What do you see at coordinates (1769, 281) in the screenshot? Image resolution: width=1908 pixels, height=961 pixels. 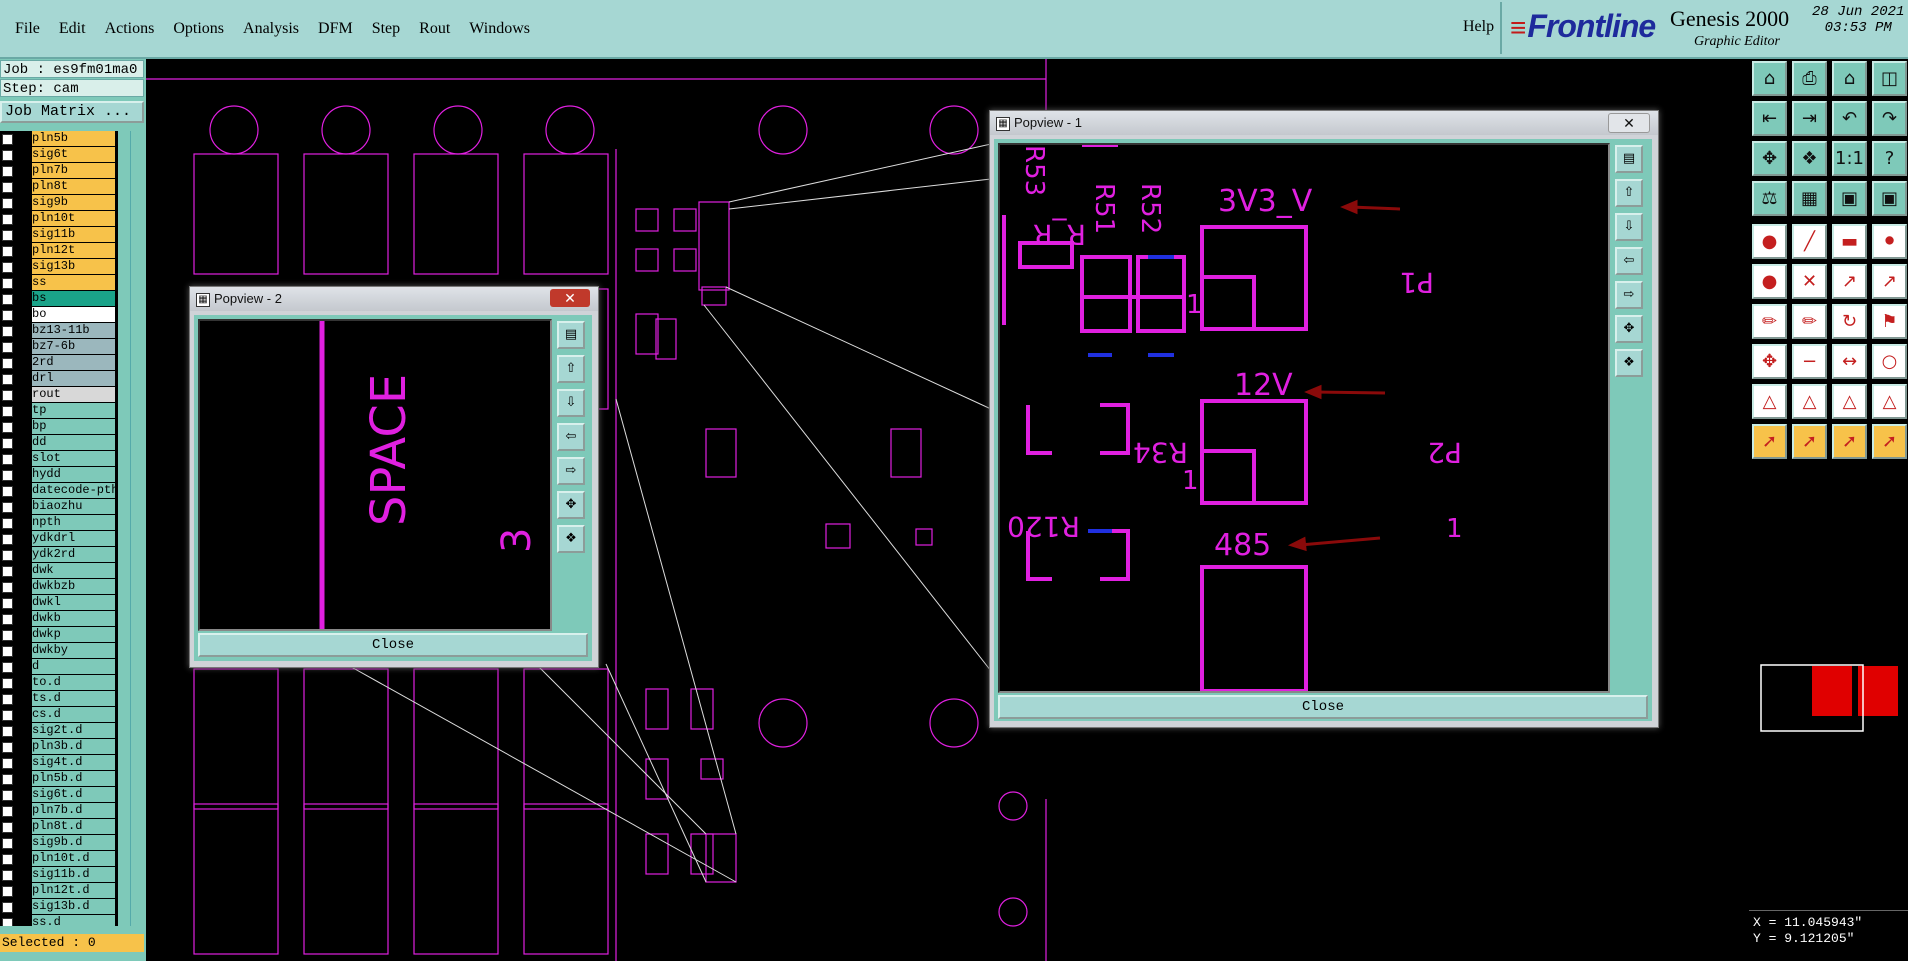 I see `connect-icon: ●` at bounding box center [1769, 281].